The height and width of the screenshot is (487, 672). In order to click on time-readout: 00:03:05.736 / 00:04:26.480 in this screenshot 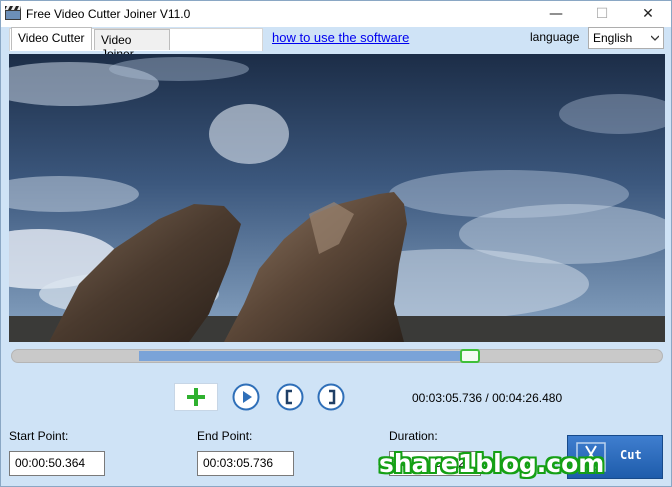, I will do `click(487, 398)`.